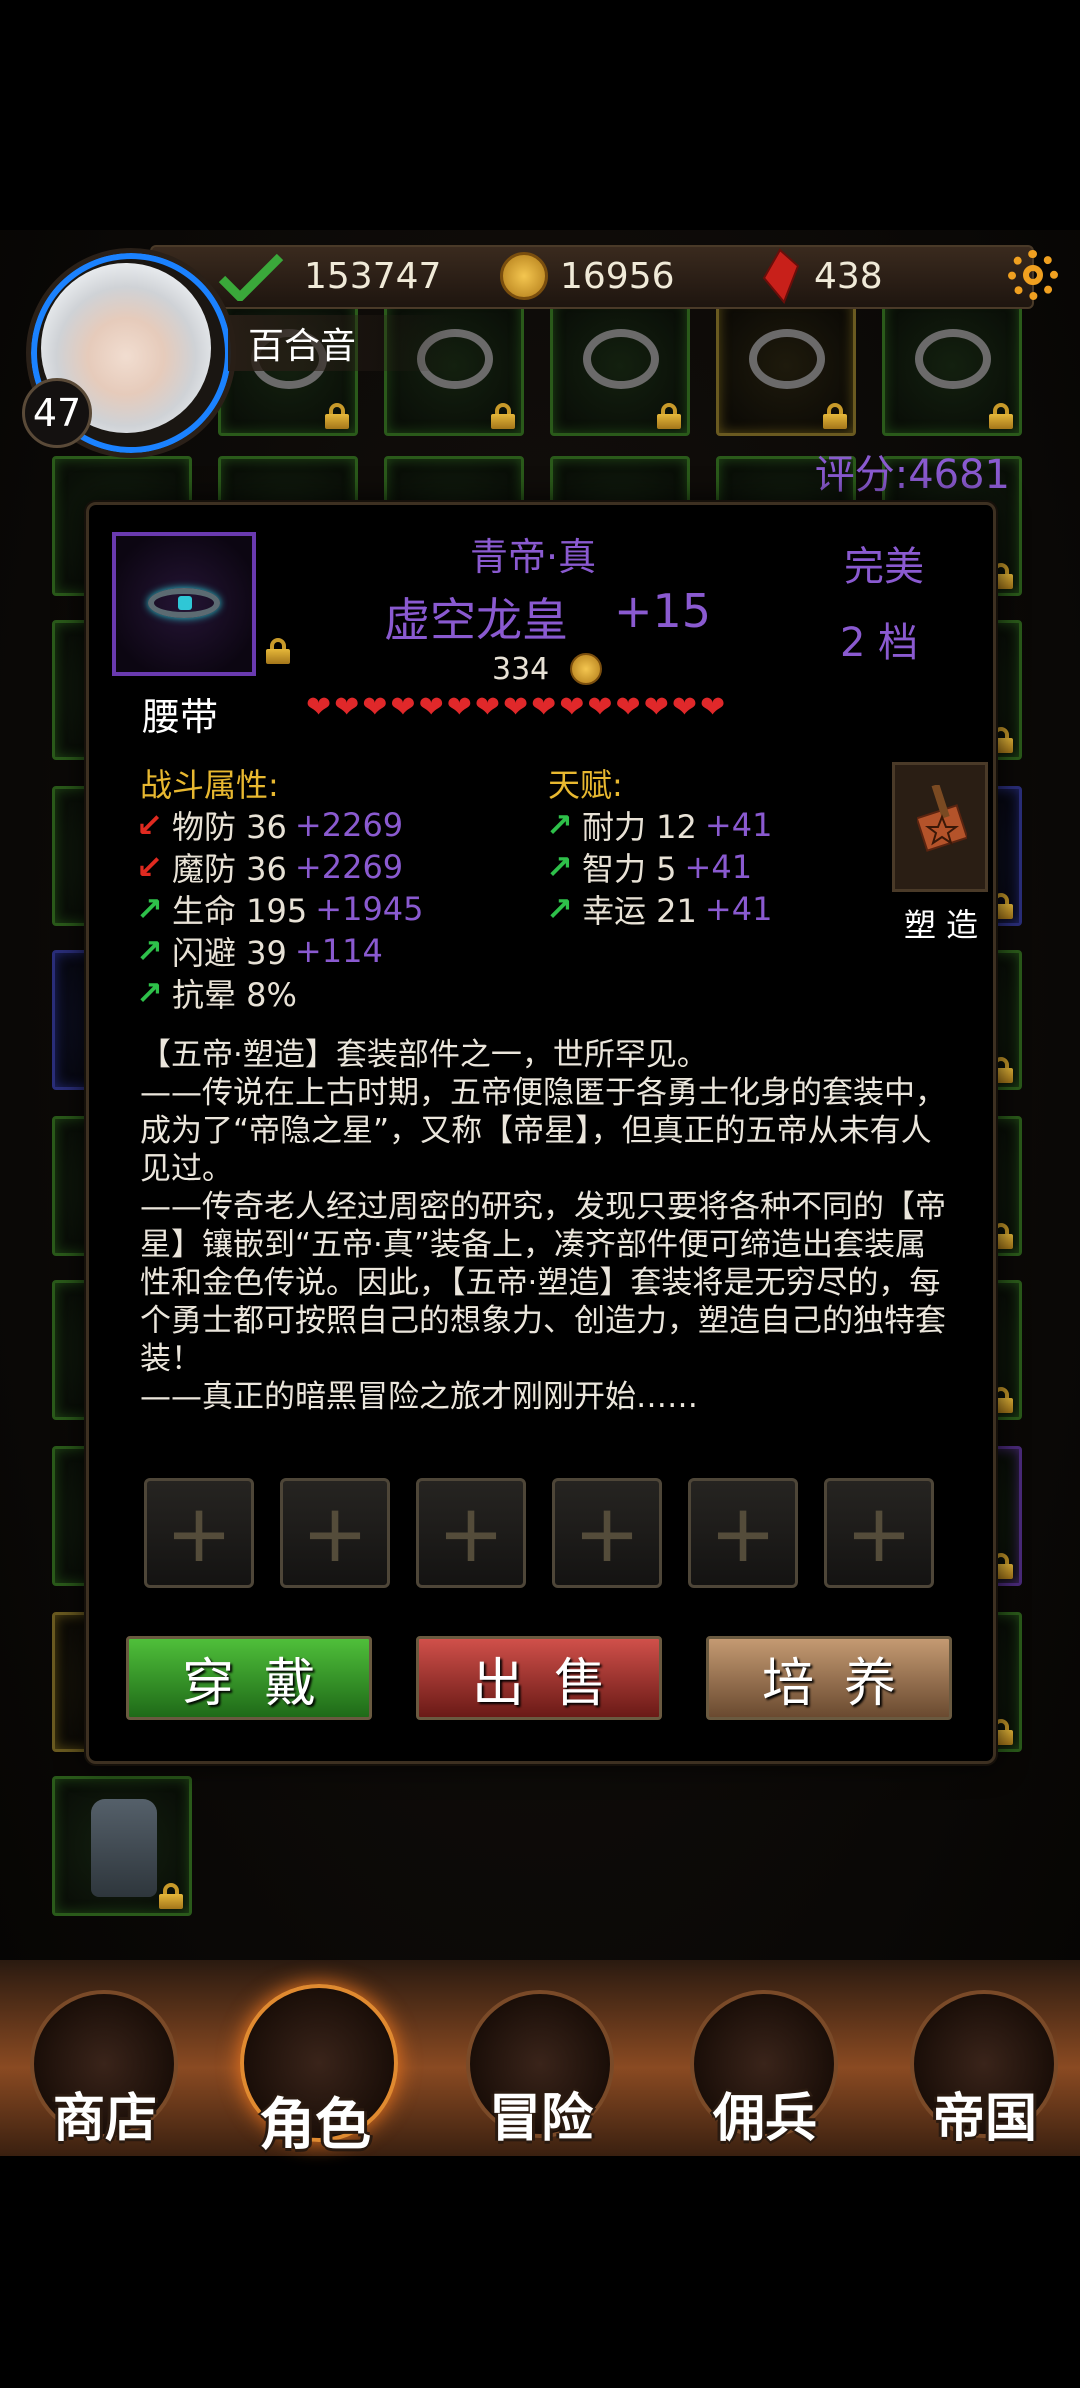 The width and height of the screenshot is (1080, 2388). What do you see at coordinates (781, 276) in the screenshot?
I see `red-gem-icon` at bounding box center [781, 276].